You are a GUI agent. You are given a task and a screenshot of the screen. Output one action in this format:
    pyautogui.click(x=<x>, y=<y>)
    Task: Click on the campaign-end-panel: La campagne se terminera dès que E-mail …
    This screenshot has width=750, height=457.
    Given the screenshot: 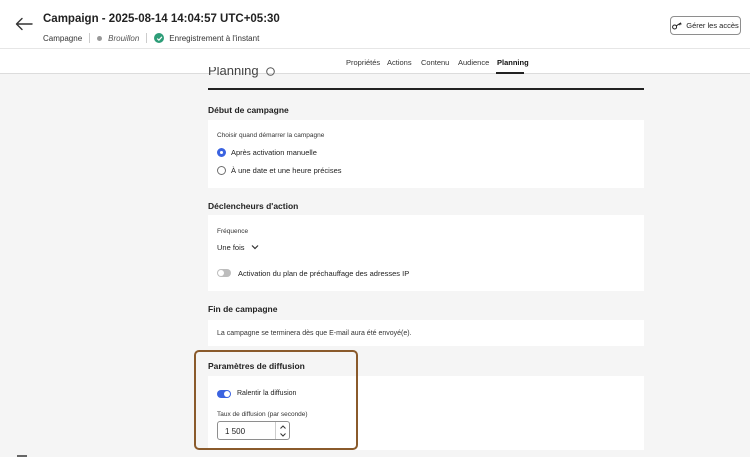 What is the action you would take?
    pyautogui.click(x=426, y=333)
    